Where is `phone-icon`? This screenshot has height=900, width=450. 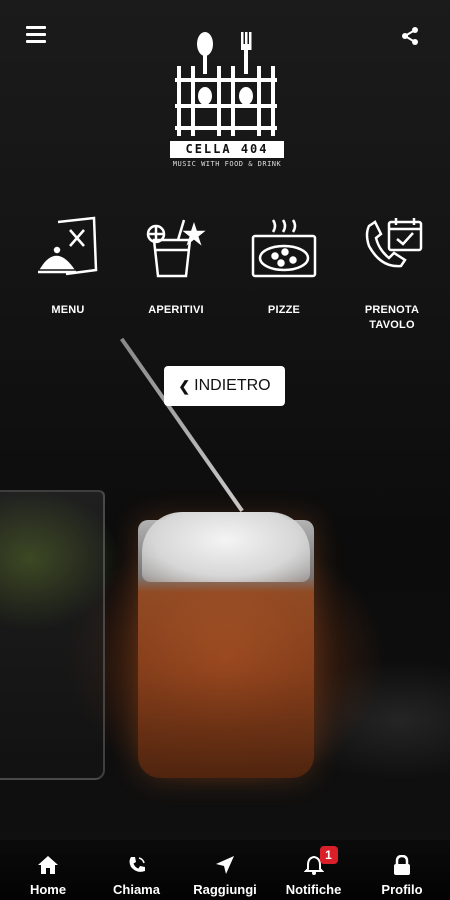 phone-icon is located at coordinates (137, 865).